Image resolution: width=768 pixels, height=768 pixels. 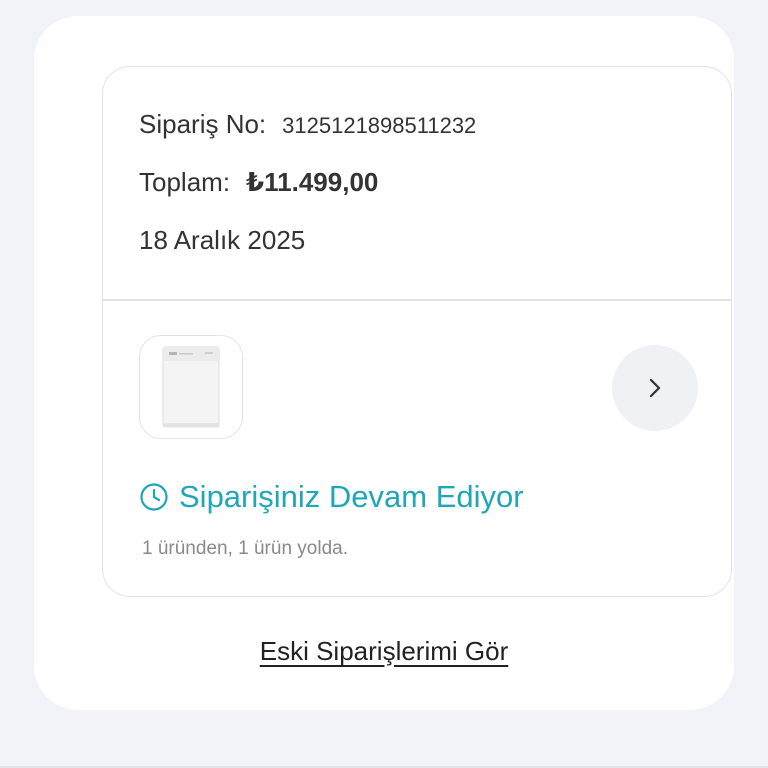 What do you see at coordinates (245, 548) in the screenshot?
I see `order-status-subtitle: 1 üründen, 1 ürün yolda.` at bounding box center [245, 548].